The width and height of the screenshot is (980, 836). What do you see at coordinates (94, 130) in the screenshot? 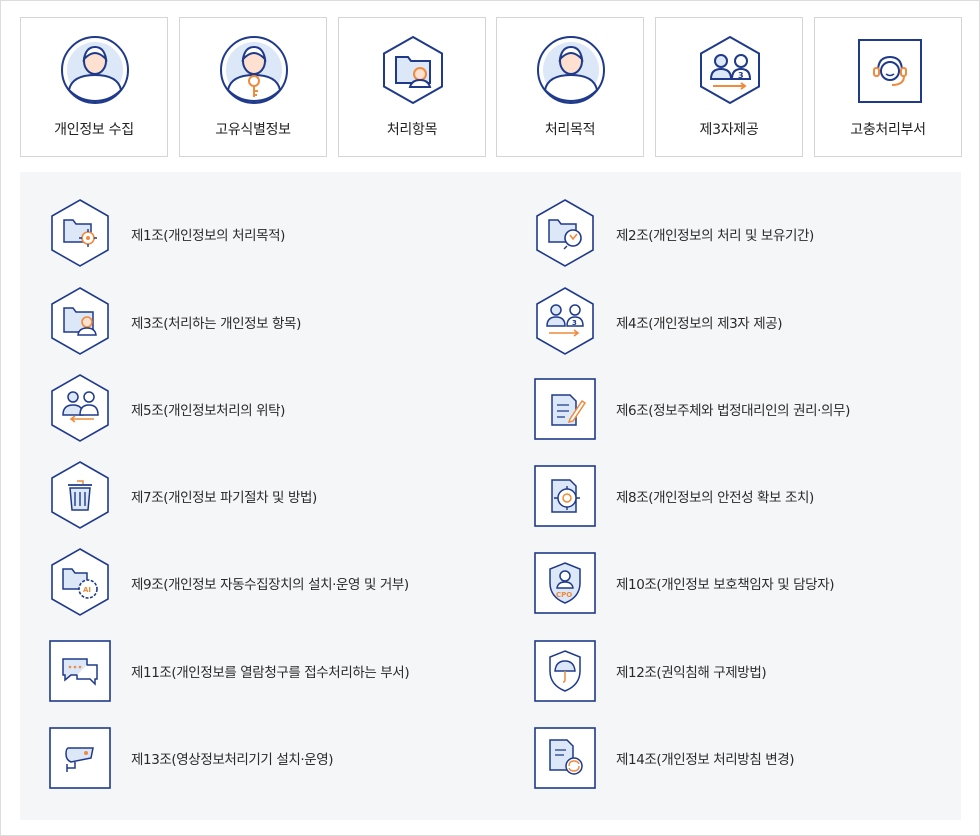
I see `card-label: 개인정보 수집` at bounding box center [94, 130].